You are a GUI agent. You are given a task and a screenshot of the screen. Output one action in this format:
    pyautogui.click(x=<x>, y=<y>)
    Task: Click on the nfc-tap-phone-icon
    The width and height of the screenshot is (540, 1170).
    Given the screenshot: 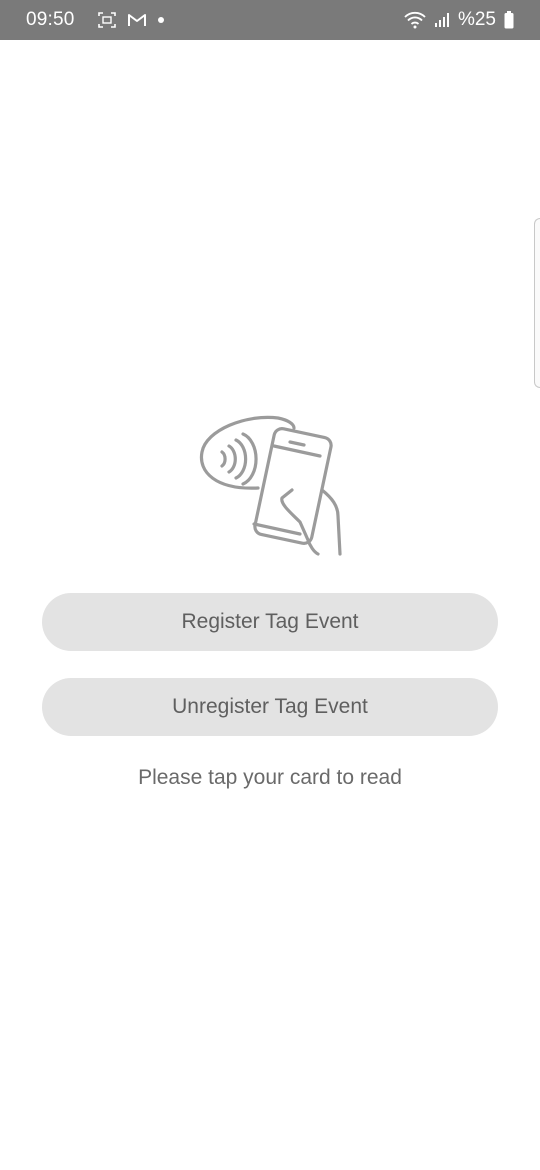 What is the action you would take?
    pyautogui.click(x=271, y=487)
    